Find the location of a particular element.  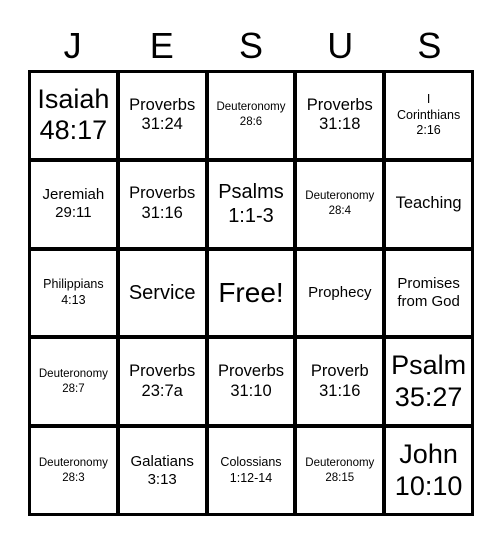

bingo-cell-r4-c4: Proverb 31:16 is located at coordinates (340, 382).